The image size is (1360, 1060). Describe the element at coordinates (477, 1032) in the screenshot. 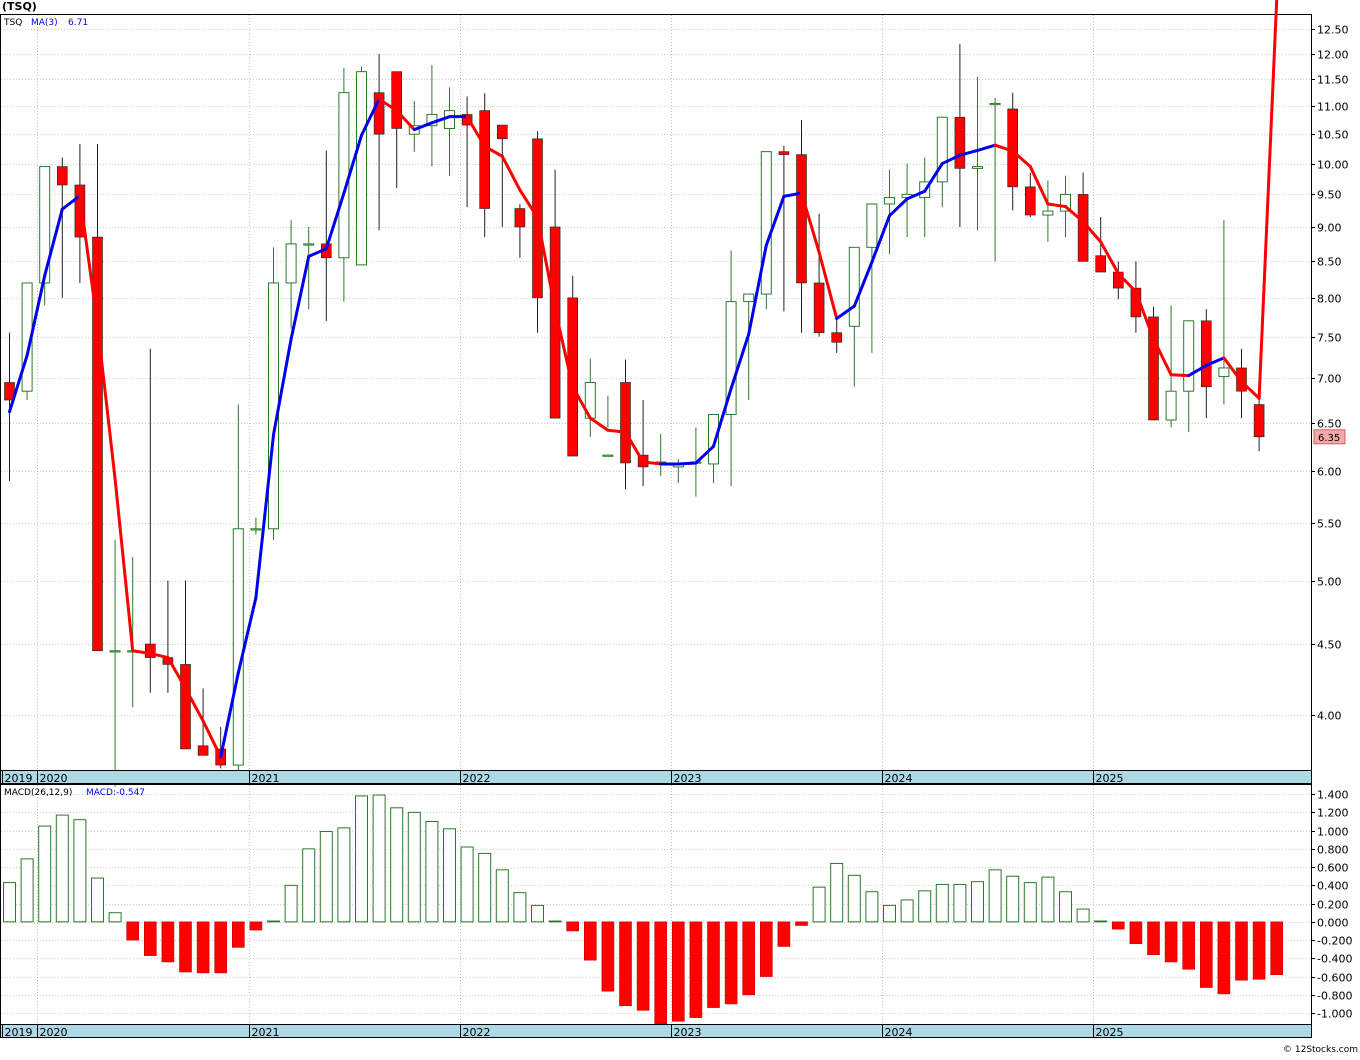

I see `macd-x-label: 2022` at that location.